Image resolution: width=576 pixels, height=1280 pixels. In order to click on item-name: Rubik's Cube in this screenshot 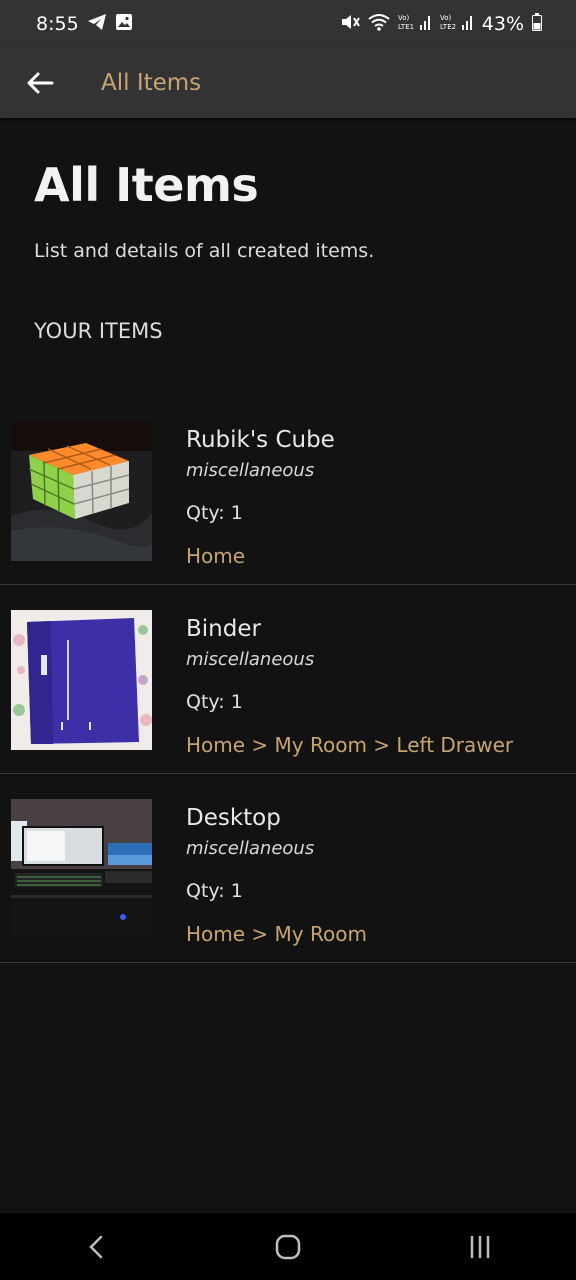, I will do `click(260, 440)`.